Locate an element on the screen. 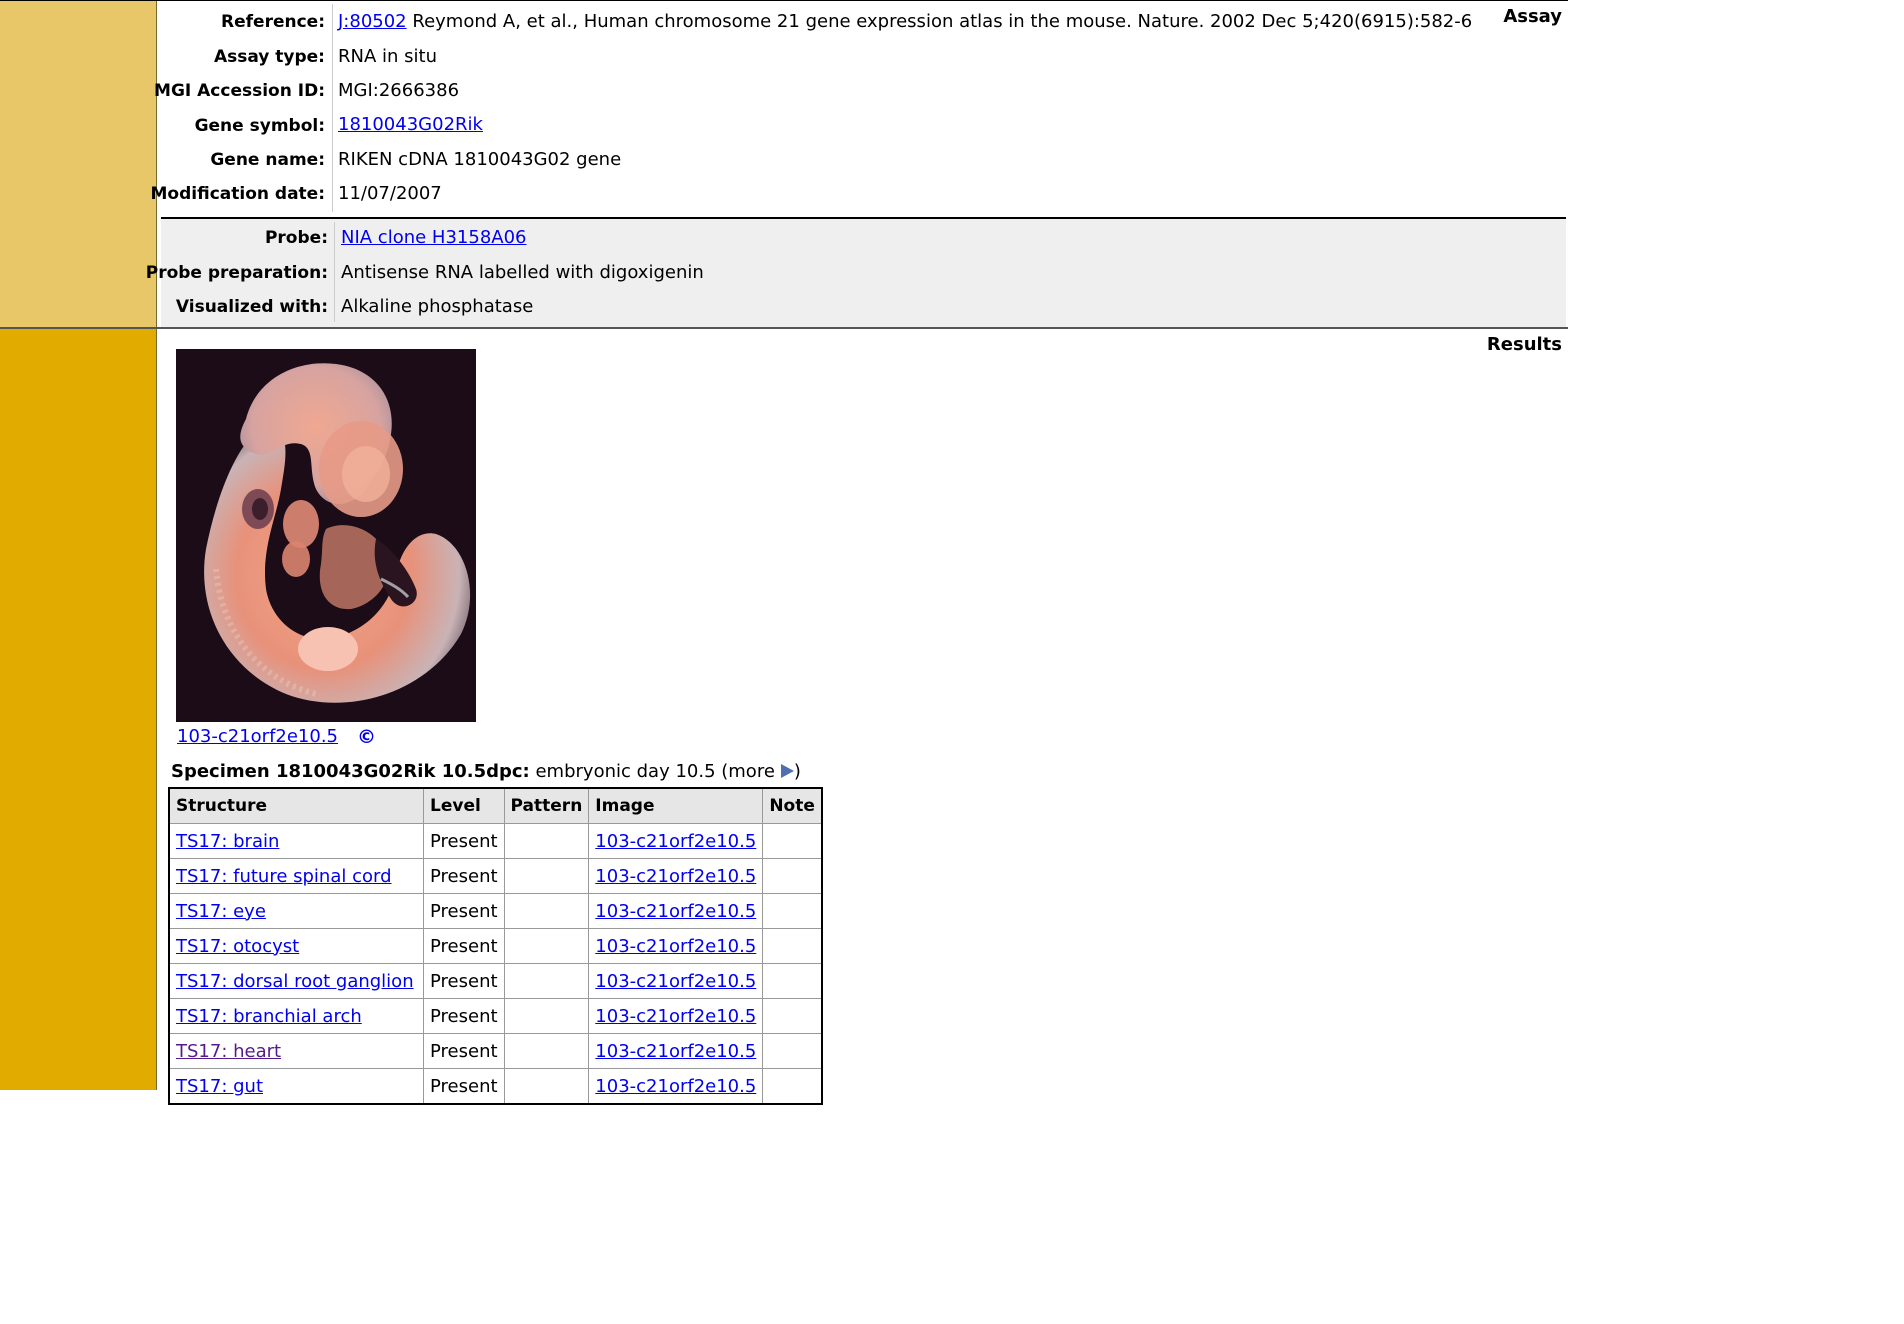 This screenshot has width=1904, height=1324. cell-structure: TS17: otocyst is located at coordinates (296, 946).